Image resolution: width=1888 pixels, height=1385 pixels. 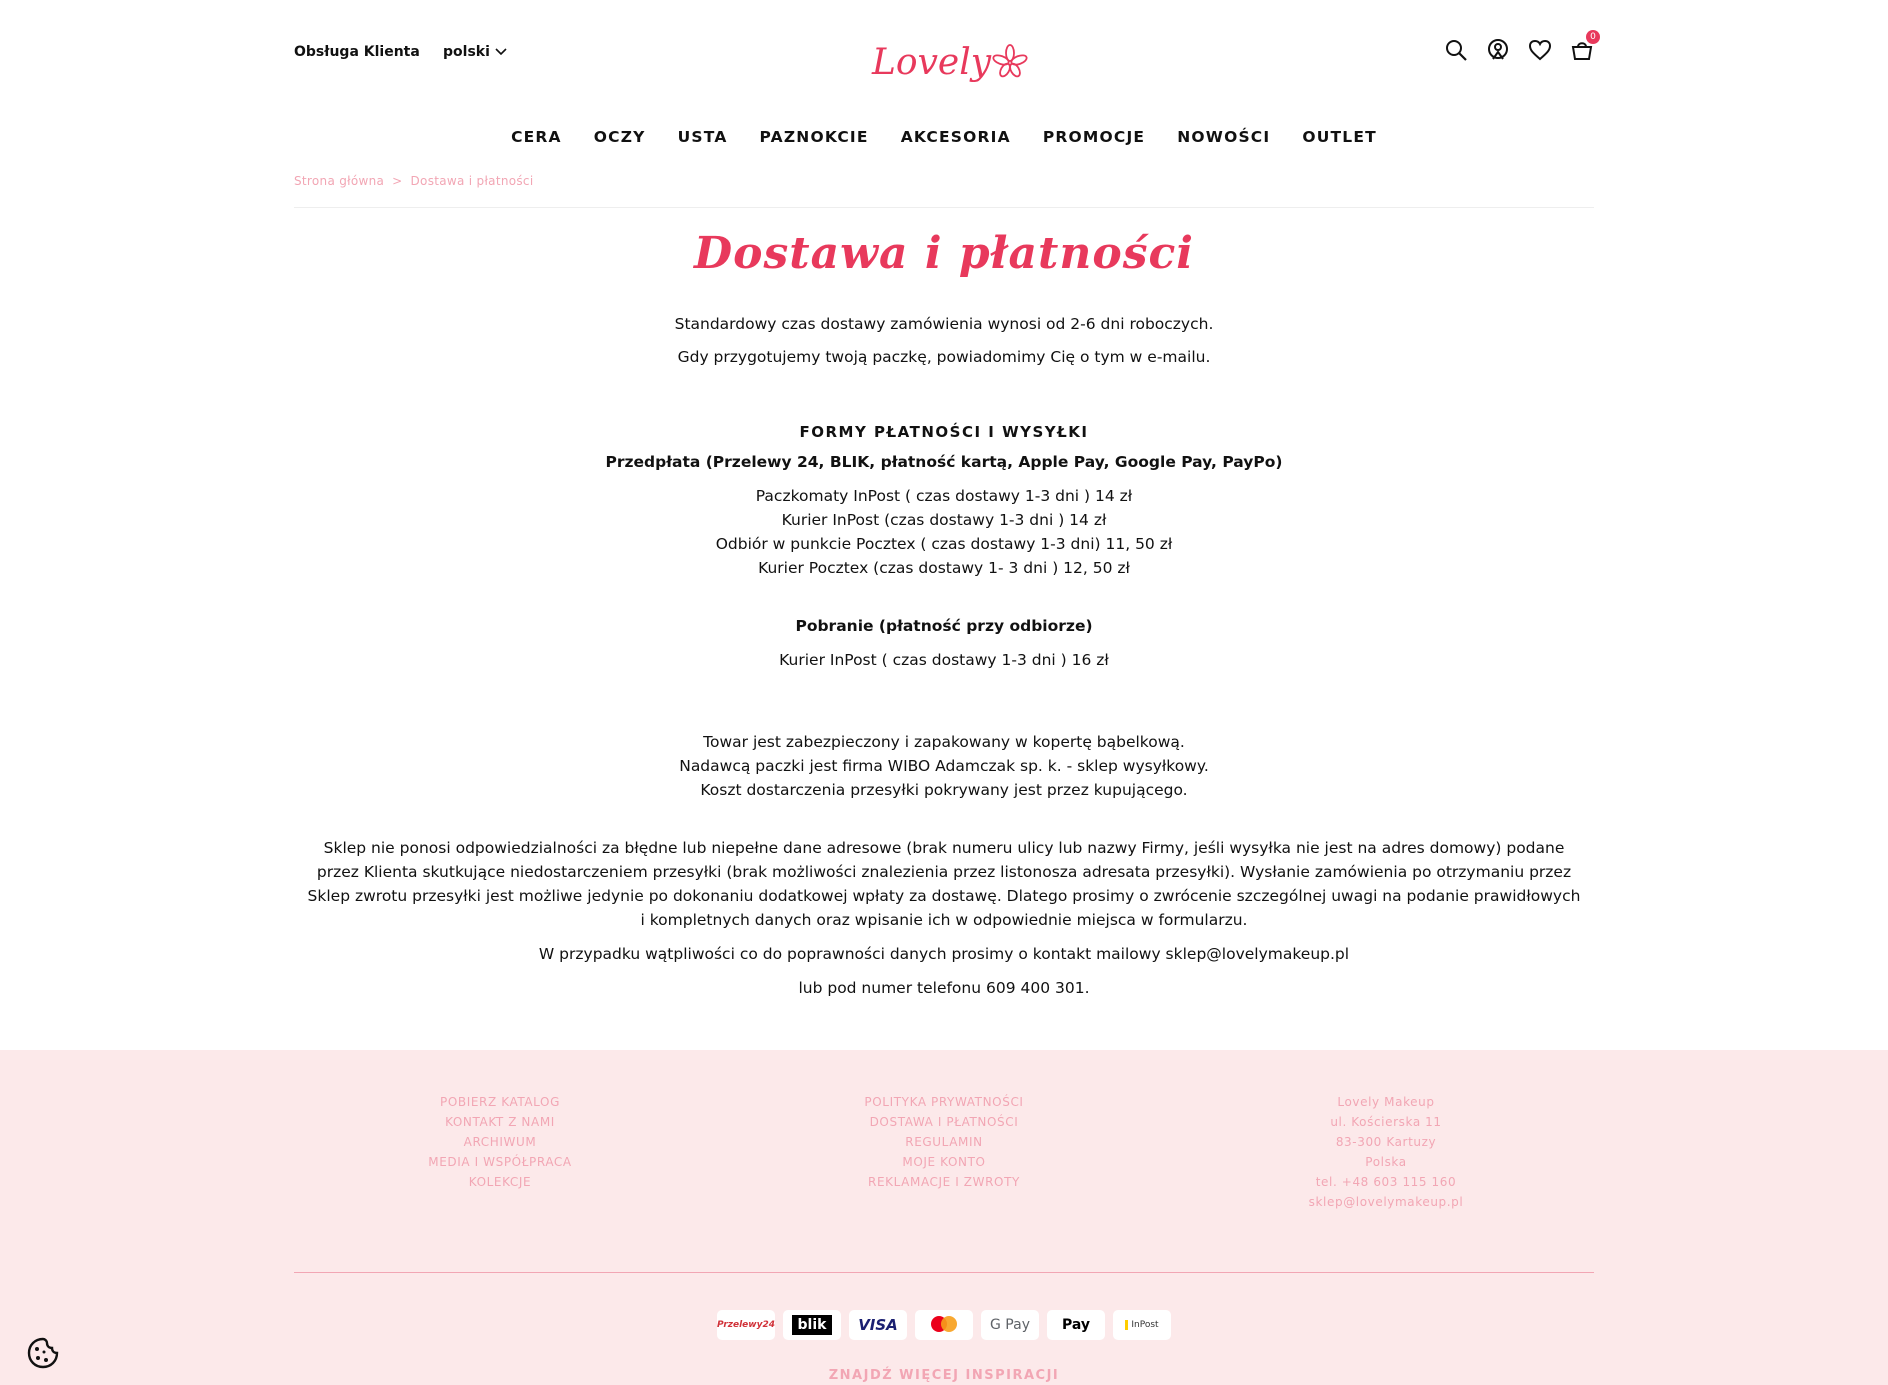 What do you see at coordinates (620, 137) in the screenshot?
I see `nav-item-oczy: OCZY` at bounding box center [620, 137].